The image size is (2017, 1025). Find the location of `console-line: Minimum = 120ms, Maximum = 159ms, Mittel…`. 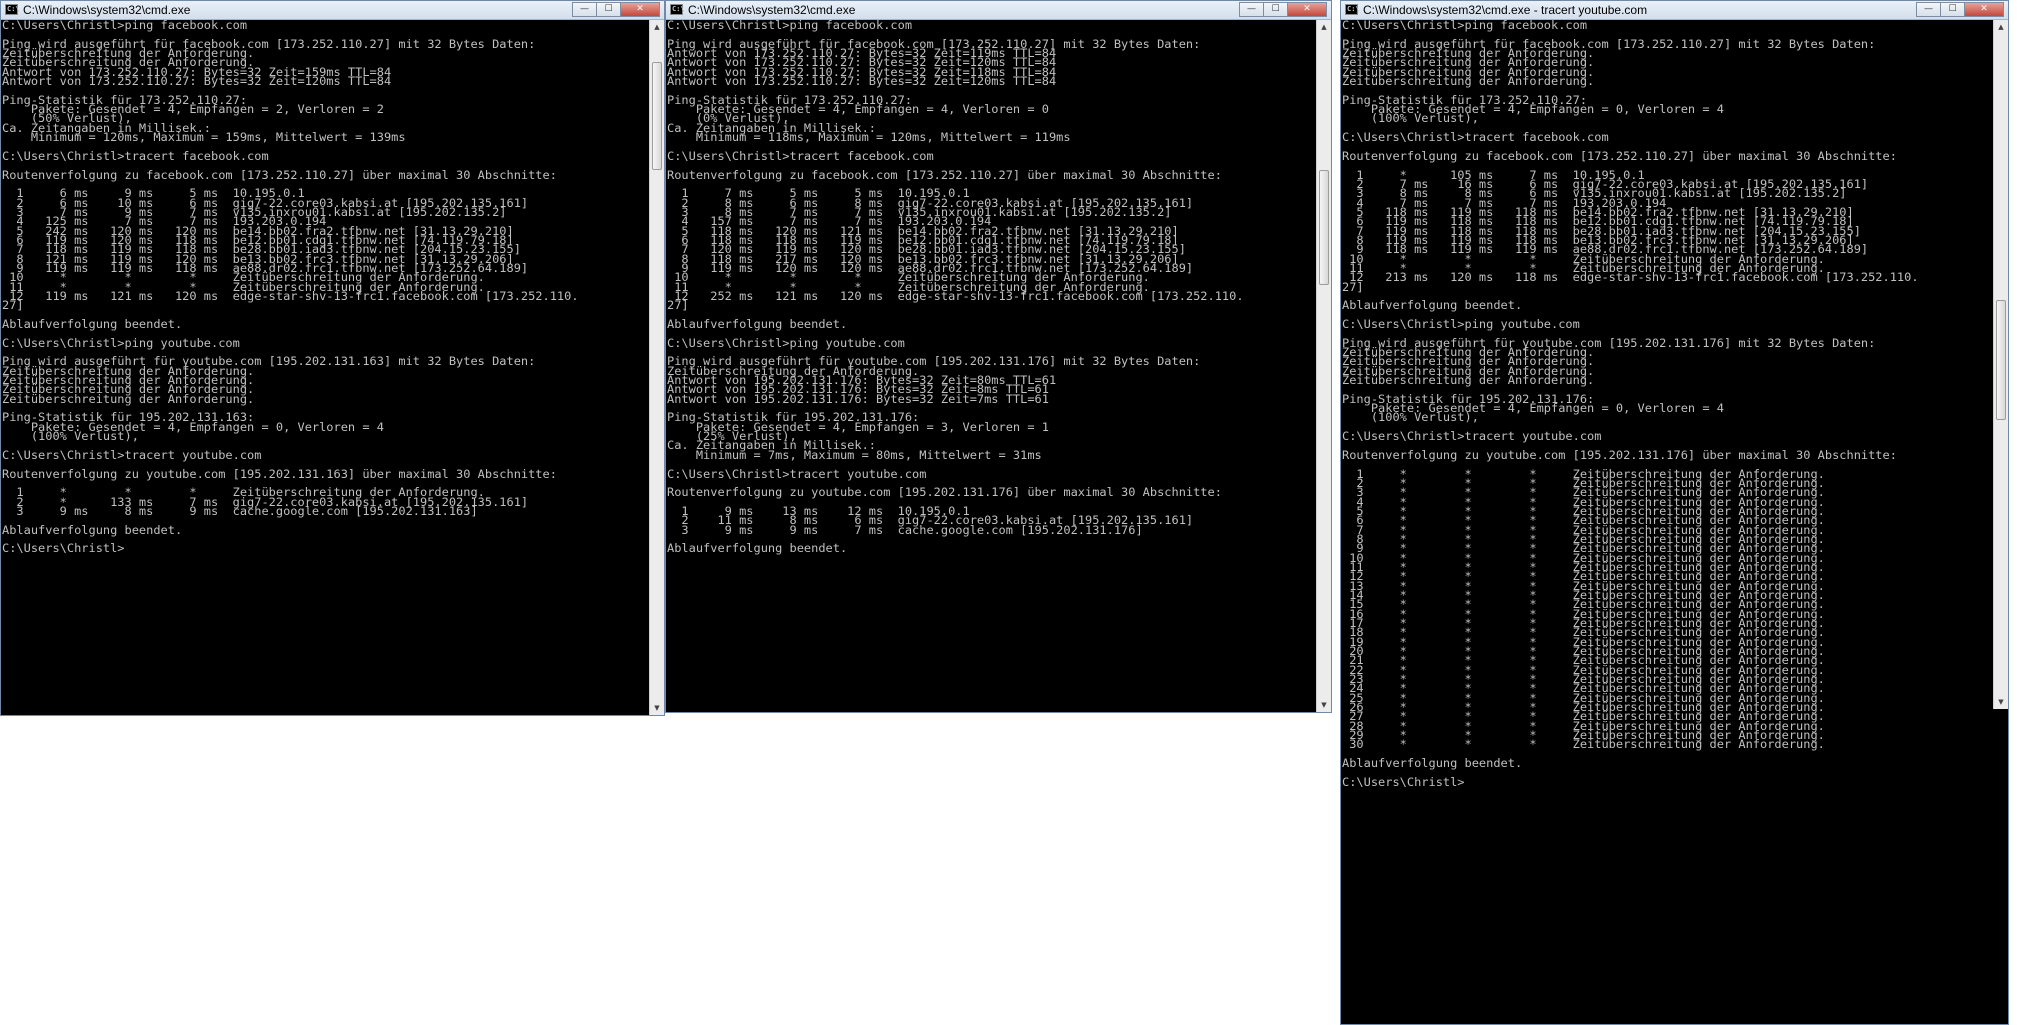

console-line: Minimum = 120ms, Maximum = 159ms, Mittel… is located at coordinates (204, 138).